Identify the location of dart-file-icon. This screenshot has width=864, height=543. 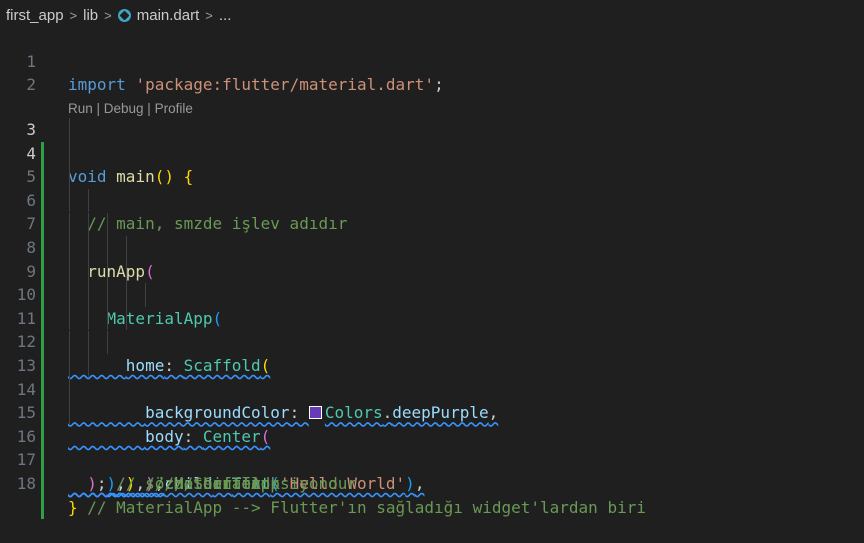
(124, 15).